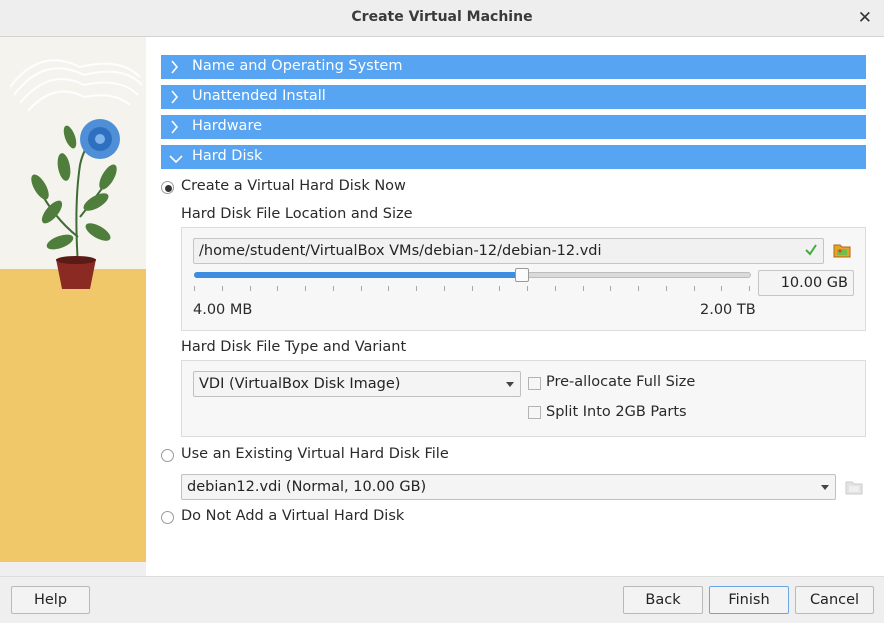 This screenshot has height=623, width=884. Describe the element at coordinates (728, 310) in the screenshot. I see `size-max-label: 2.00 TB` at that location.